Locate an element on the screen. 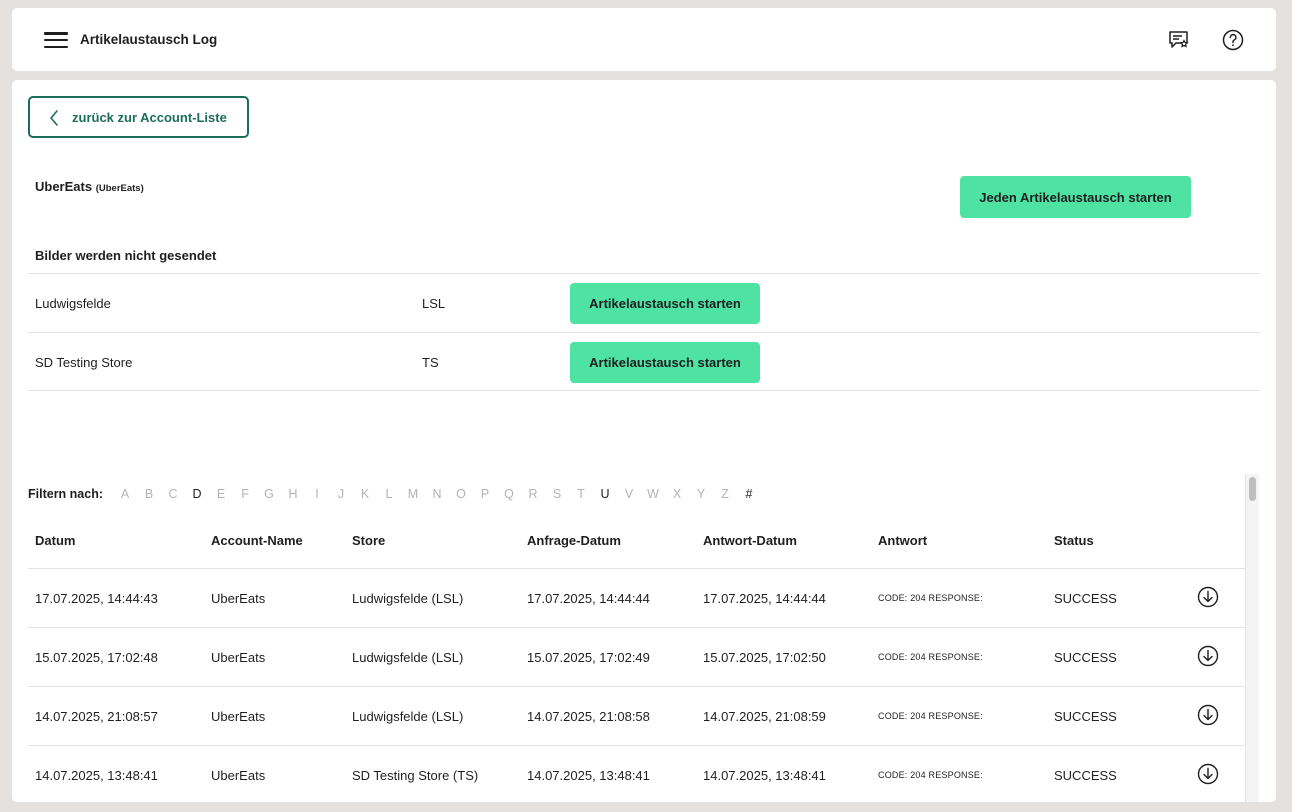 This screenshot has height=812, width=1292. filter-letter: C is located at coordinates (173, 494).